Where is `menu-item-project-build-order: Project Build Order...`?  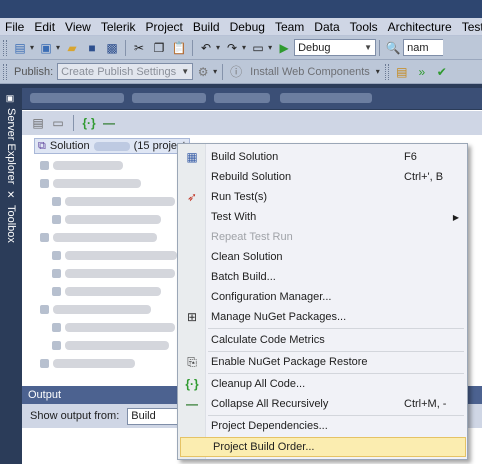 menu-item-project-build-order: Project Build Order... is located at coordinates (323, 447).